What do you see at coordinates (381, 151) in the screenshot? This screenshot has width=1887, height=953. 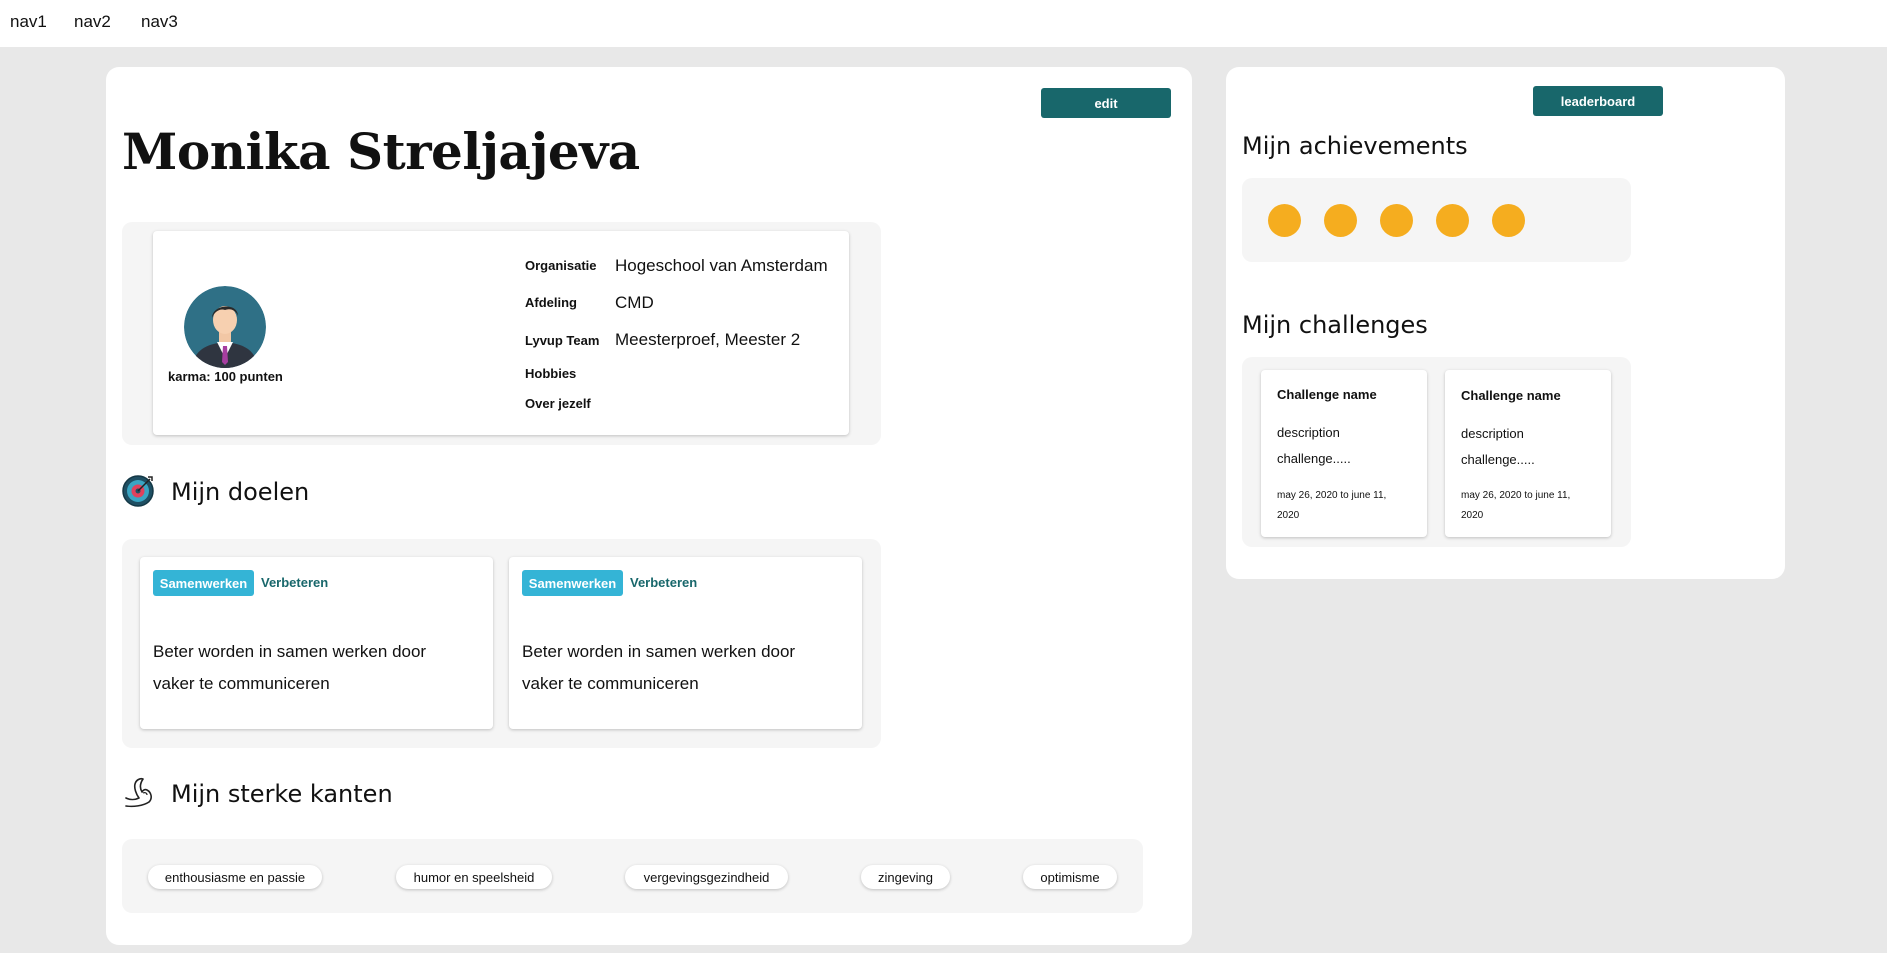 I see `profile-name: Monika Streljajeva` at bounding box center [381, 151].